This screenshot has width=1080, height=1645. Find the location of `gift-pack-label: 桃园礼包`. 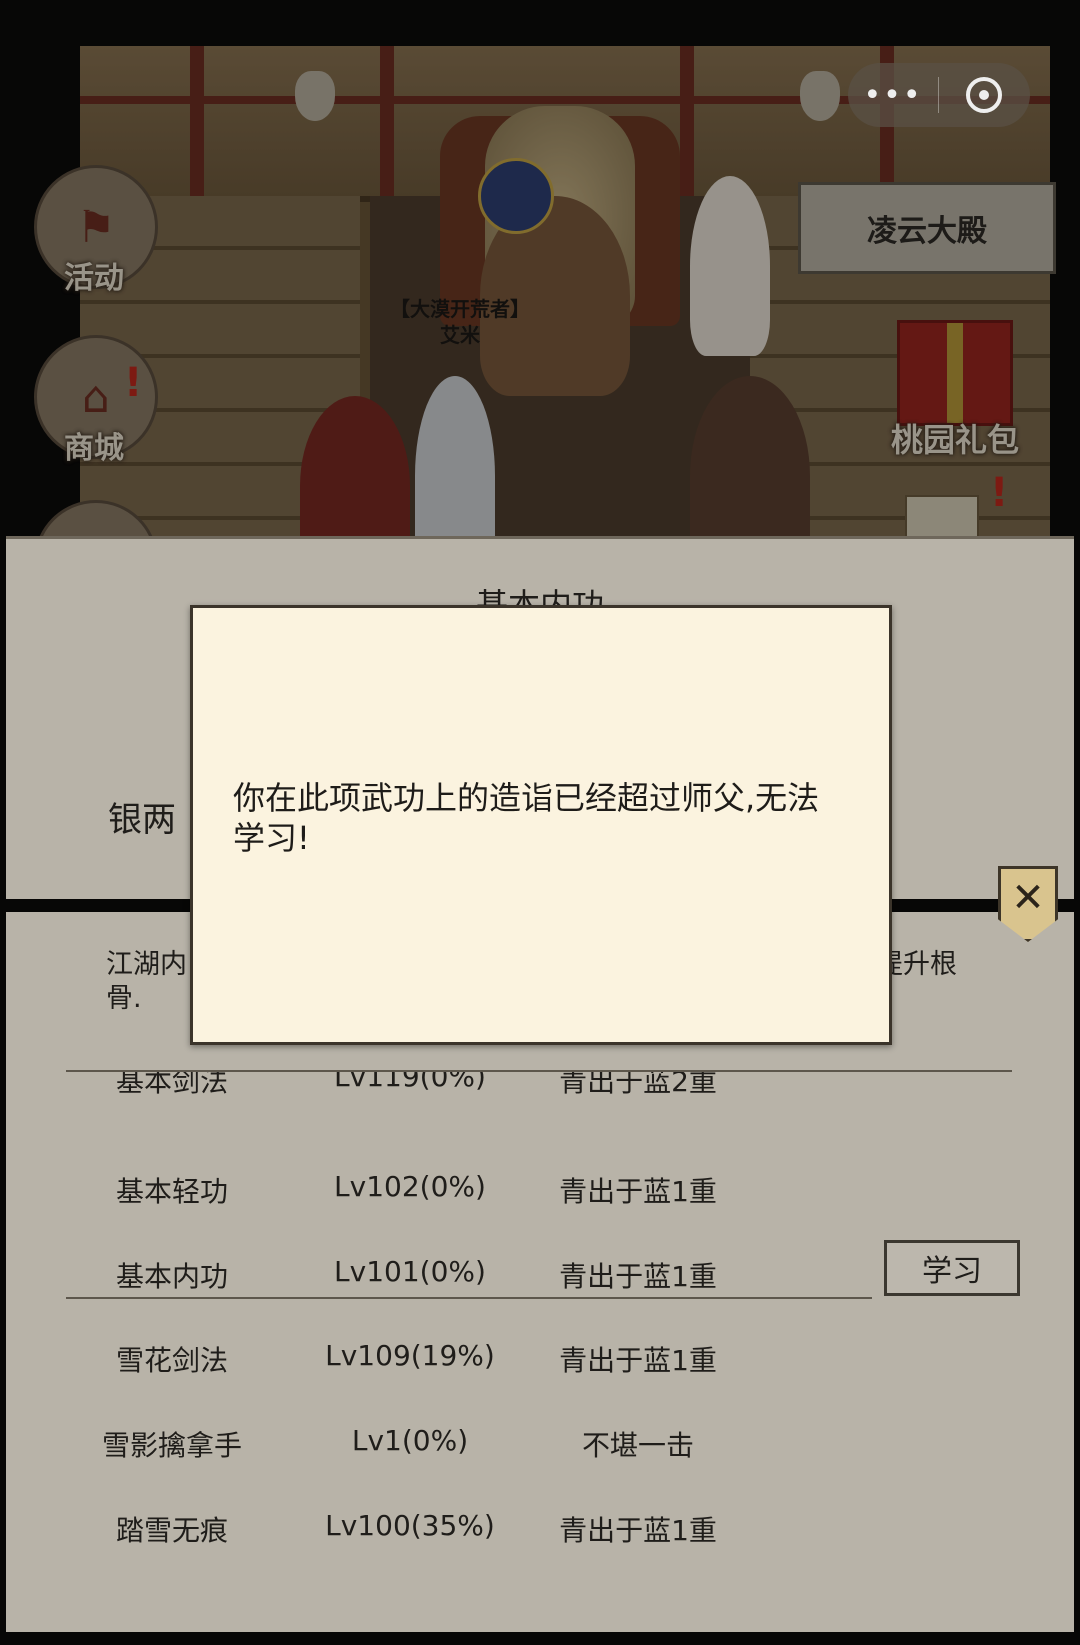

gift-pack-label: 桃园礼包 is located at coordinates (954, 440).